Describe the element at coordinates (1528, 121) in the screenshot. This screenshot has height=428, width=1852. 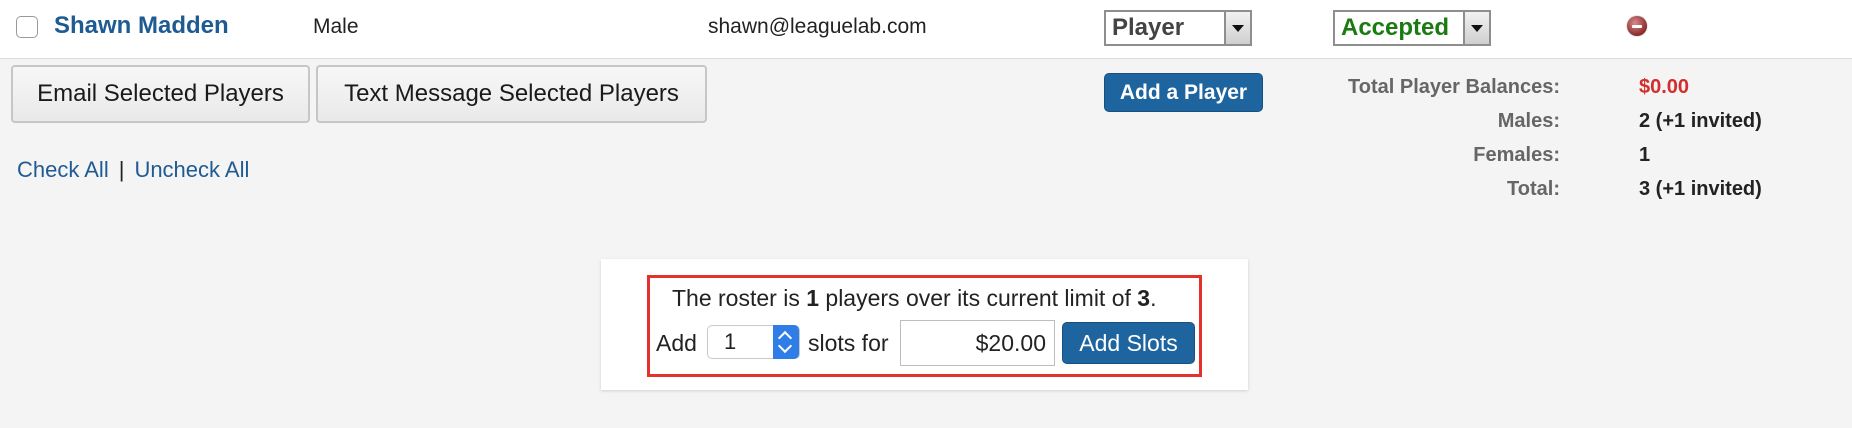
I see `stat-label: Males:` at that location.